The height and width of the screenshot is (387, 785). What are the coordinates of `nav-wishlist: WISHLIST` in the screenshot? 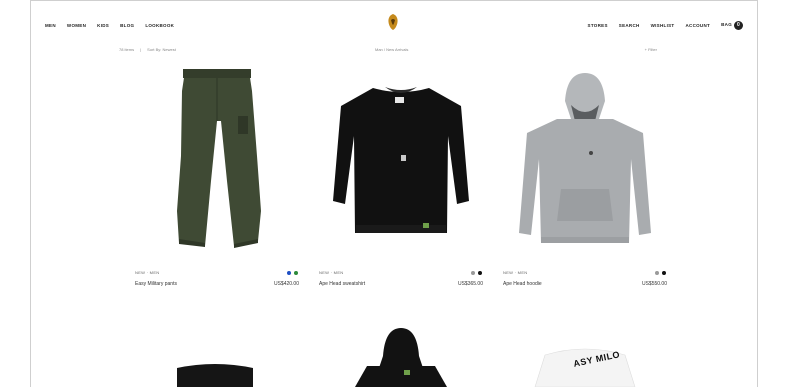 It's located at (663, 25).